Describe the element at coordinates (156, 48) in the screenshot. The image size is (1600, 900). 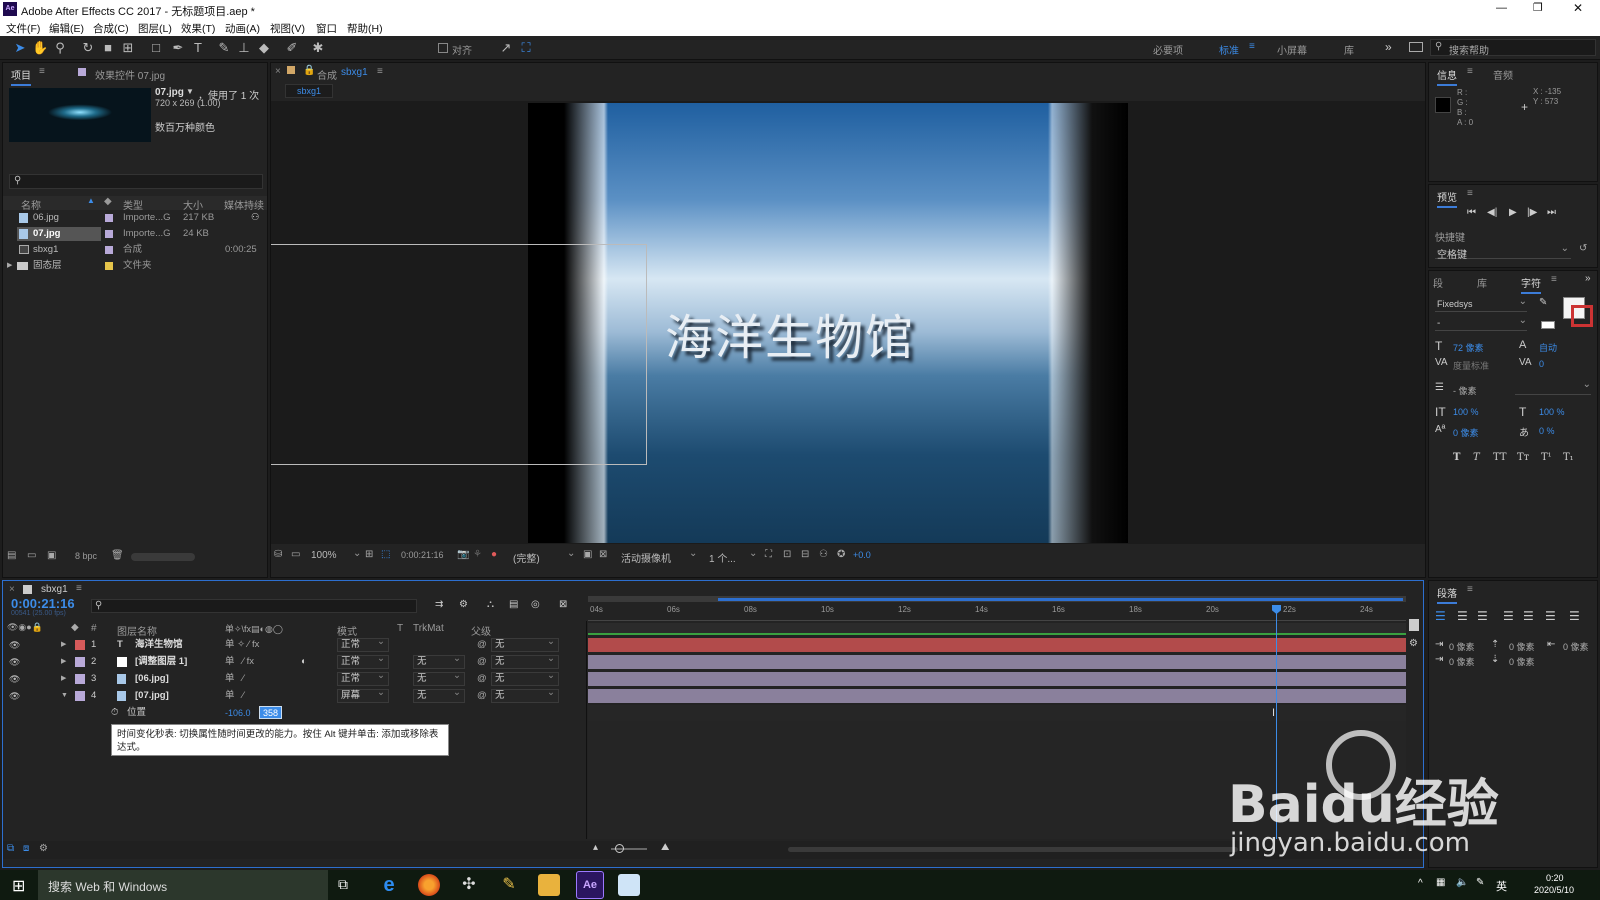
I see `rectangle-tool-icon: □` at that location.